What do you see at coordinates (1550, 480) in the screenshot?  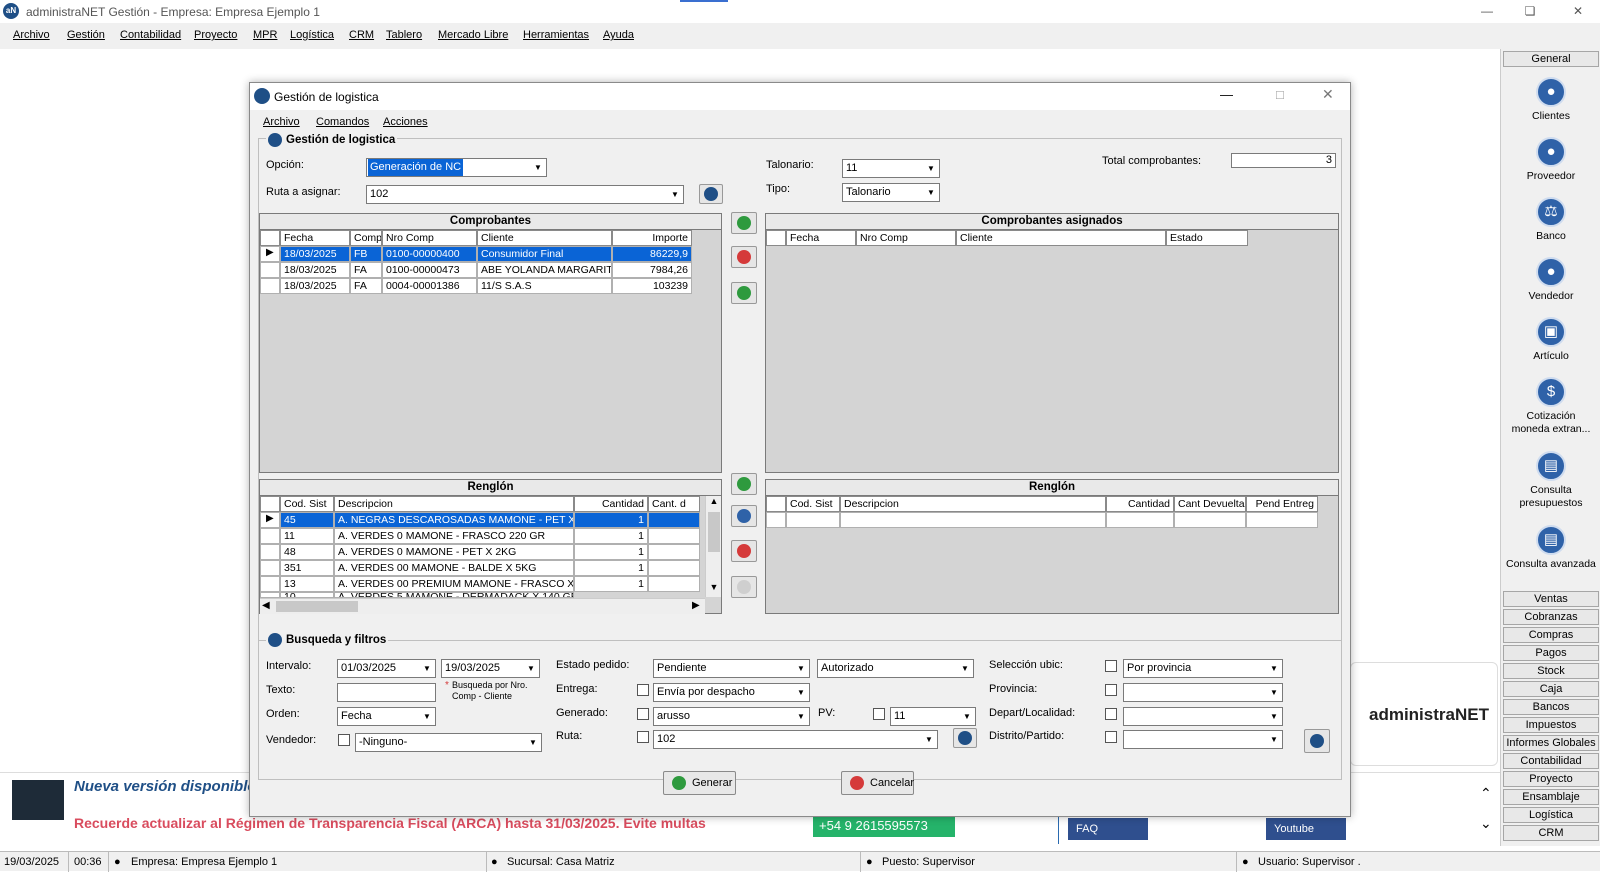 I see `shortcut-consulta-presupuestos: ▤ Consulta presupuestos` at bounding box center [1550, 480].